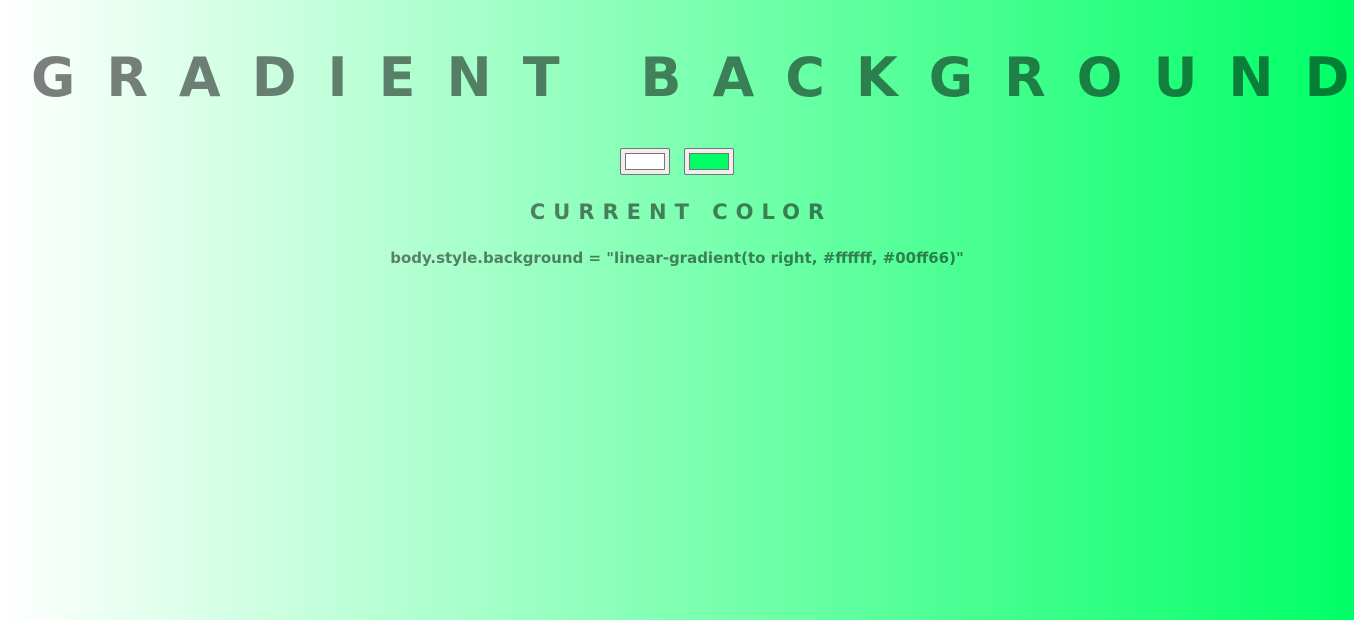  What do you see at coordinates (681, 212) in the screenshot?
I see `current-color-heading: CURRENT COLOR` at bounding box center [681, 212].